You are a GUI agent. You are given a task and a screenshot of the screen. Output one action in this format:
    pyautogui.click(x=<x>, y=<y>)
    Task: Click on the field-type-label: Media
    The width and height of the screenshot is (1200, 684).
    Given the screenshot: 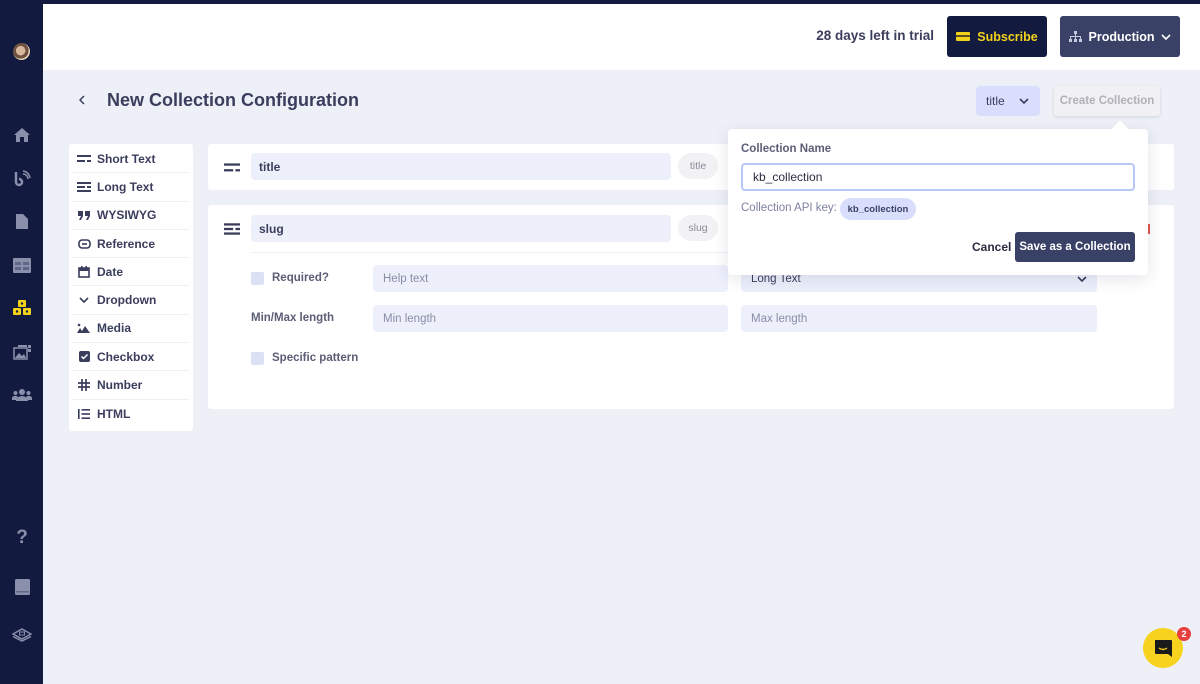 What is the action you would take?
    pyautogui.click(x=114, y=328)
    